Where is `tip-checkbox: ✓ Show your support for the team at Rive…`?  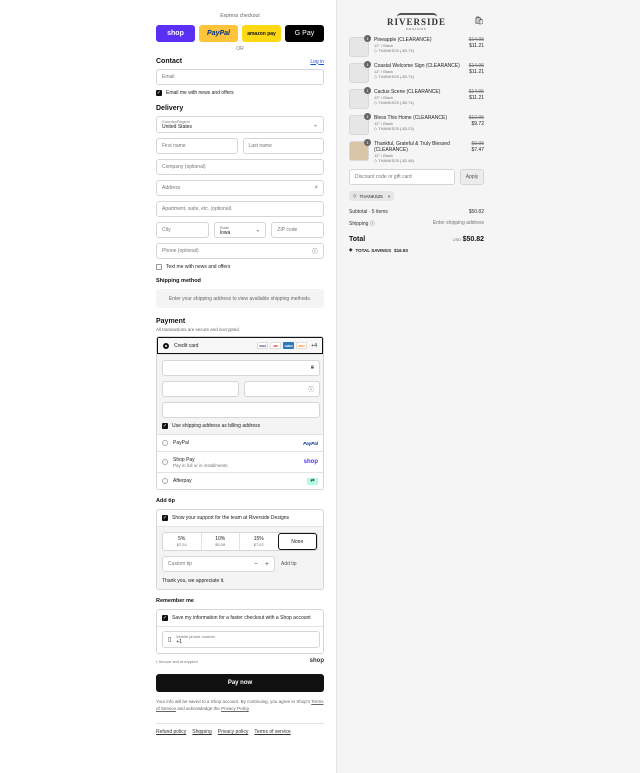 tip-checkbox: ✓ Show your support for the team at Rive… is located at coordinates (240, 518).